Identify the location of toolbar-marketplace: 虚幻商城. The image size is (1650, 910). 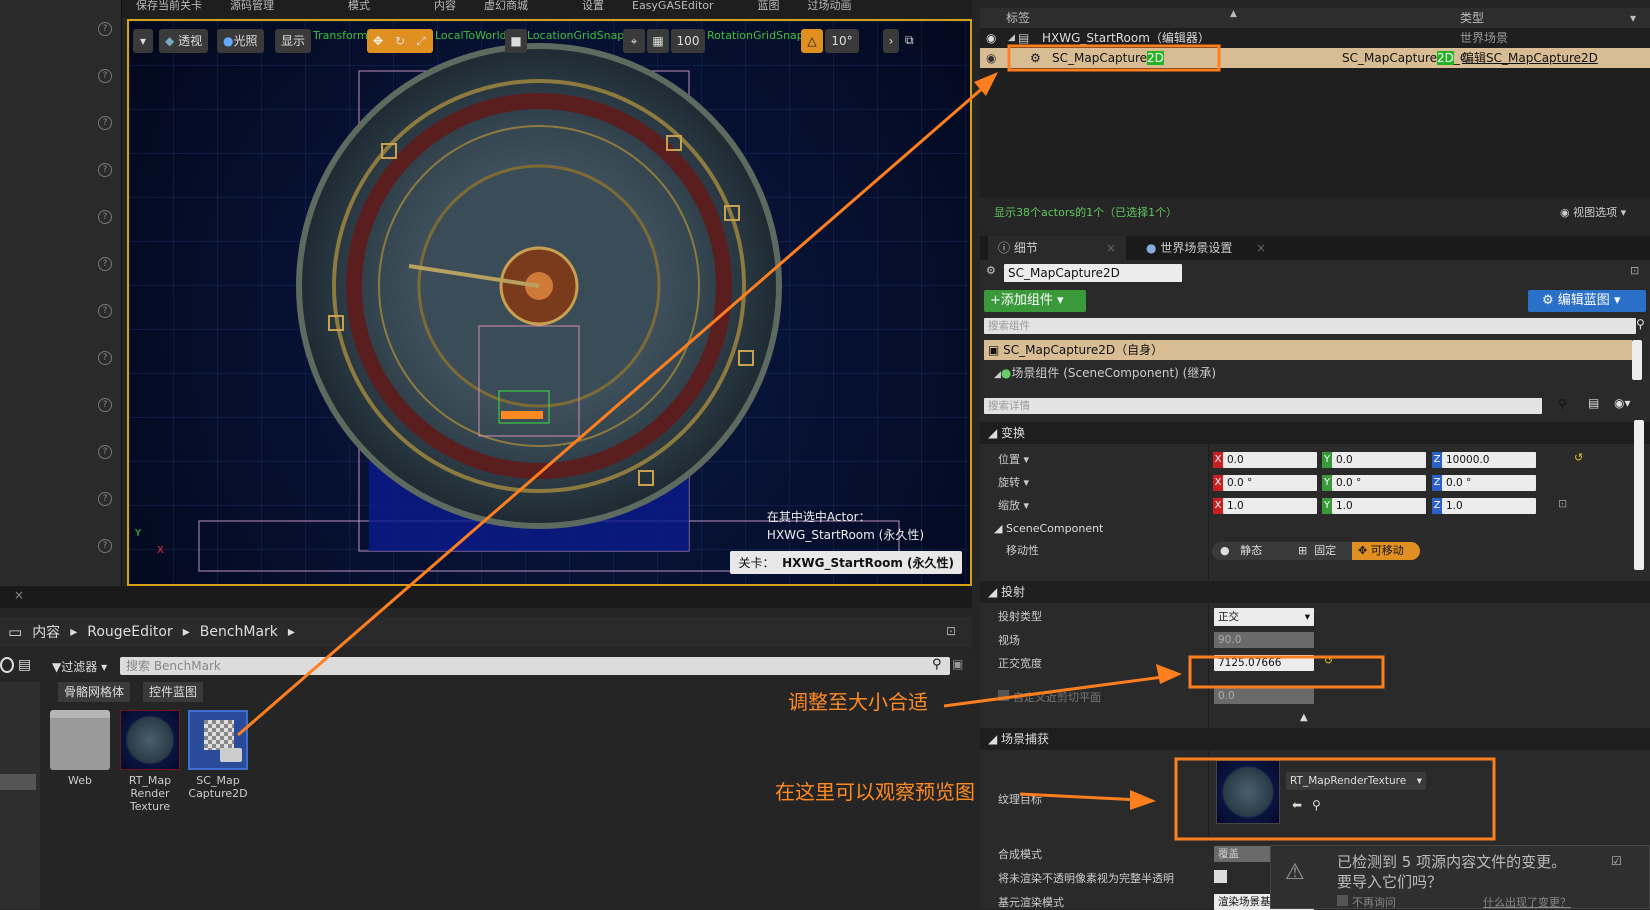
(506, 9).